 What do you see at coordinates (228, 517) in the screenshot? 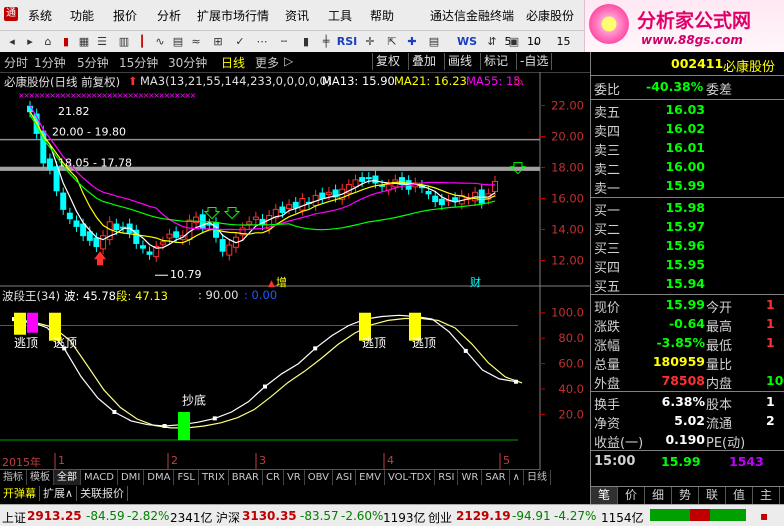
I see `sz-label: 沪深` at bounding box center [228, 517].